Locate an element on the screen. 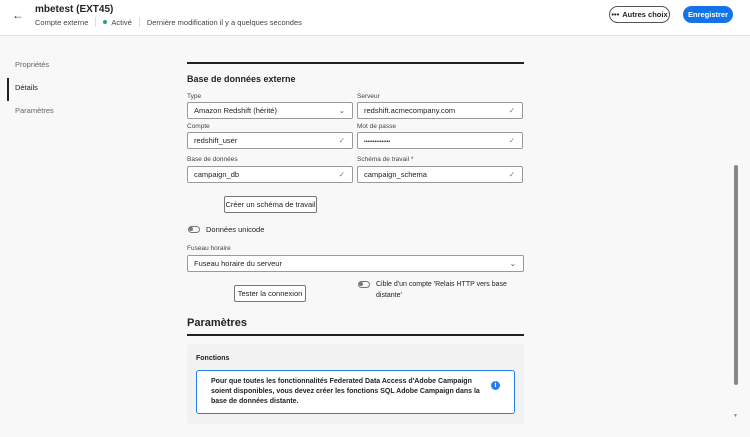  scroll-down-icon: ▼ is located at coordinates (735, 416).